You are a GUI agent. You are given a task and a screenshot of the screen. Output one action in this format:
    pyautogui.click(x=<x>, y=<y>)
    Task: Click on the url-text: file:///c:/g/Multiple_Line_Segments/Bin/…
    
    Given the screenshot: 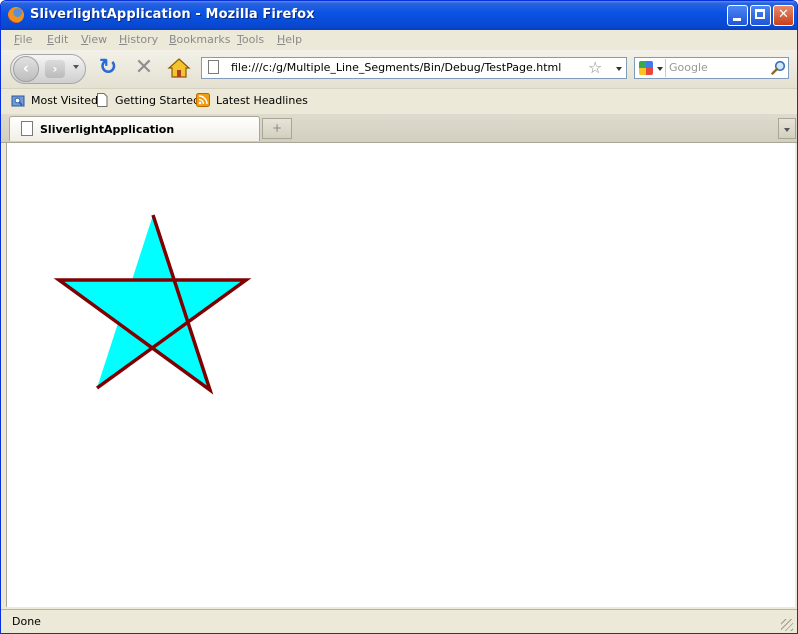 What is the action you would take?
    pyautogui.click(x=396, y=67)
    